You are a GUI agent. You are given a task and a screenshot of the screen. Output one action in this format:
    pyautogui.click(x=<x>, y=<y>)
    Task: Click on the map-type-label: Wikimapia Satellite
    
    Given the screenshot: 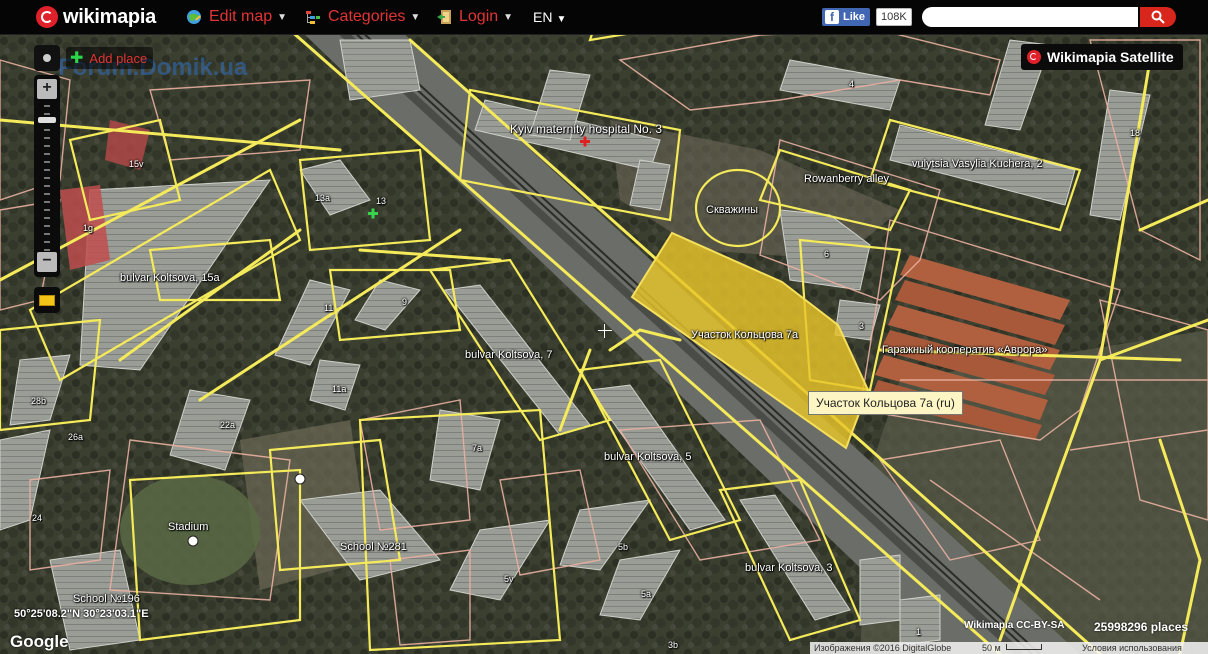 What is the action you would take?
    pyautogui.click(x=1110, y=57)
    